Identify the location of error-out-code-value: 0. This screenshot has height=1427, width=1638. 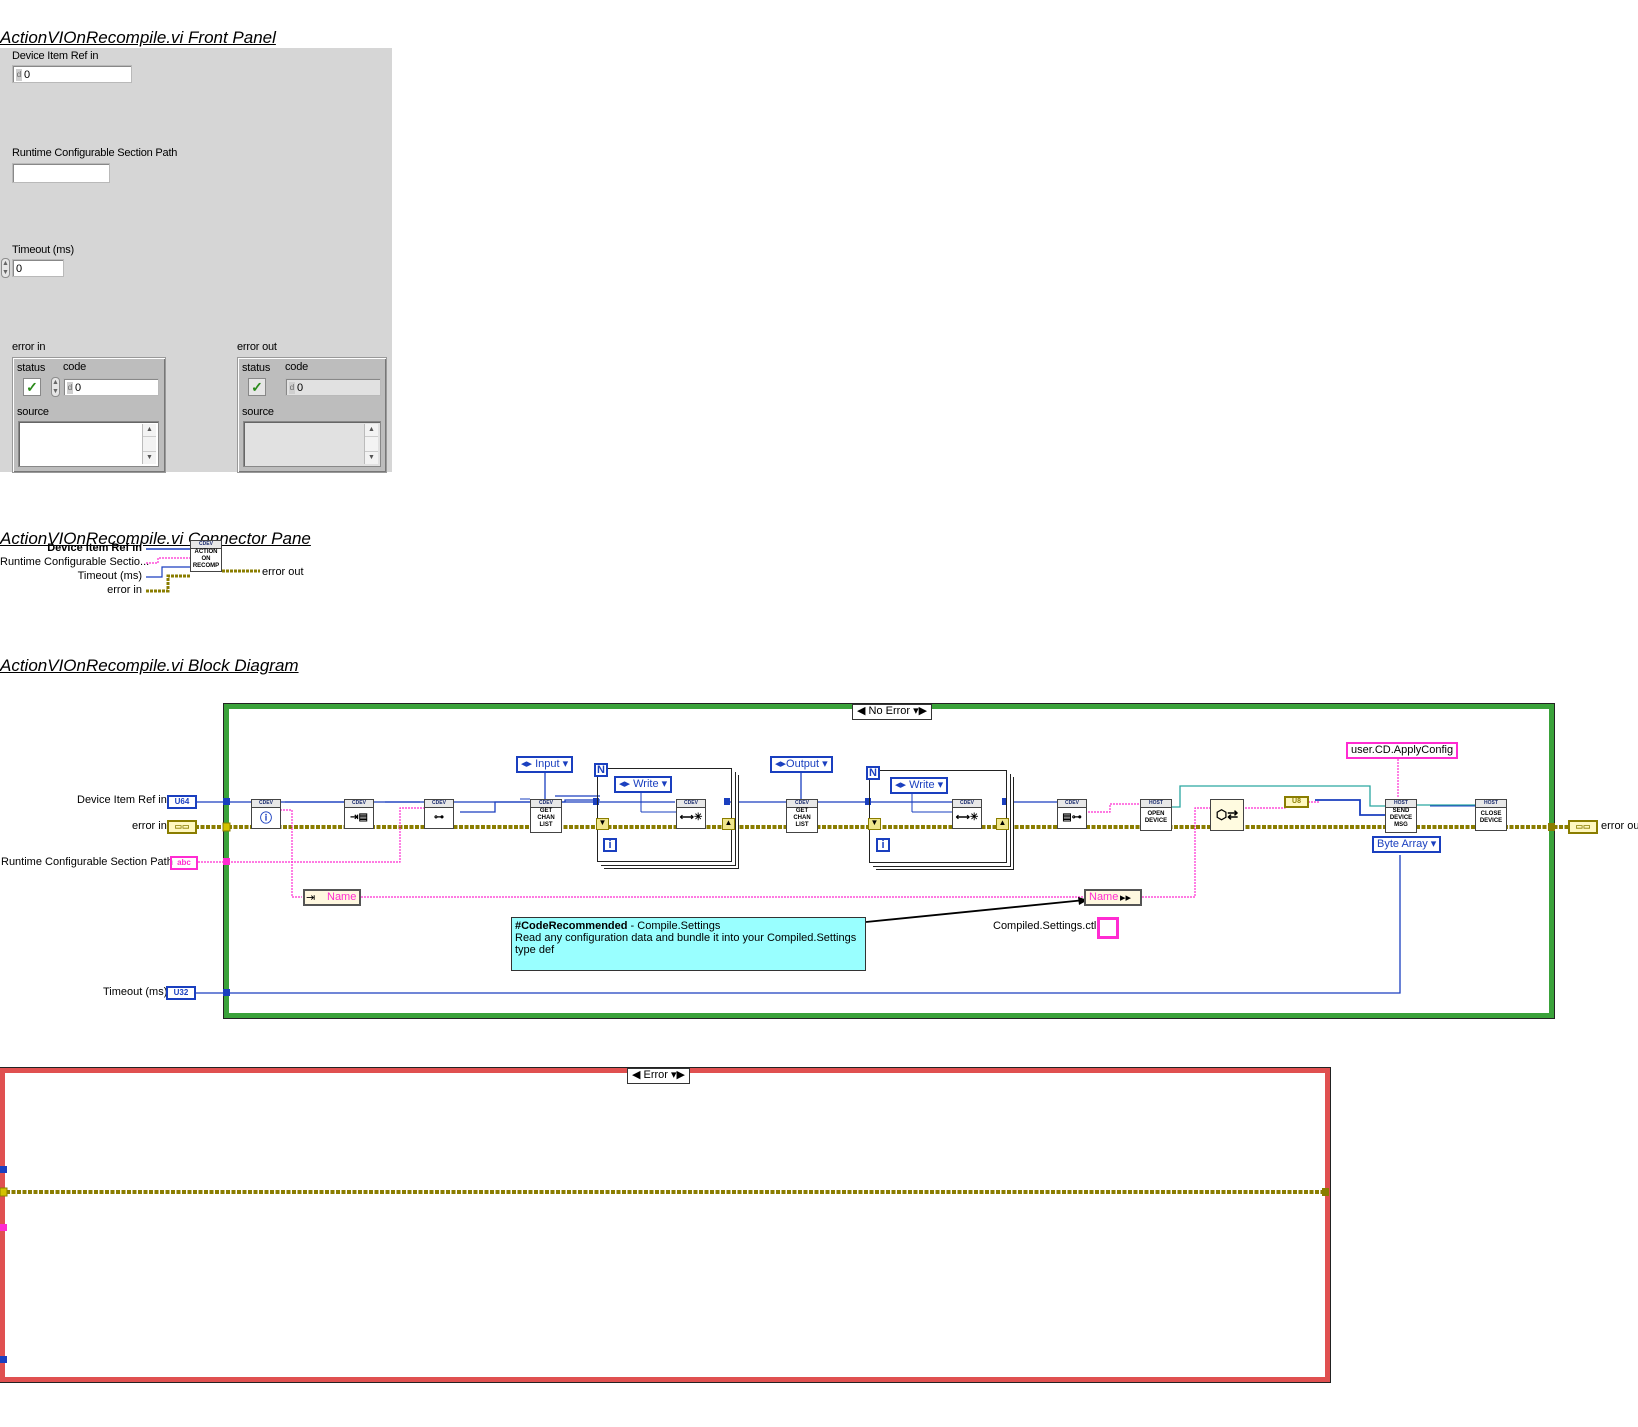
(300, 388).